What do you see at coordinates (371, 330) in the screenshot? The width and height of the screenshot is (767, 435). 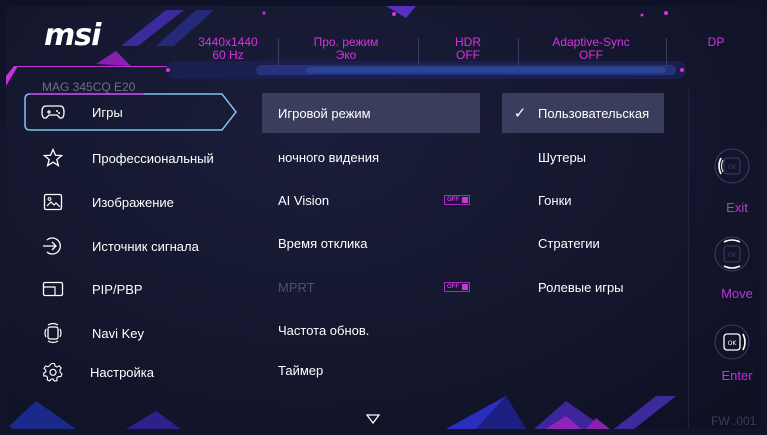 I see `submenu-item-refresh-rate: Частота обнов.` at bounding box center [371, 330].